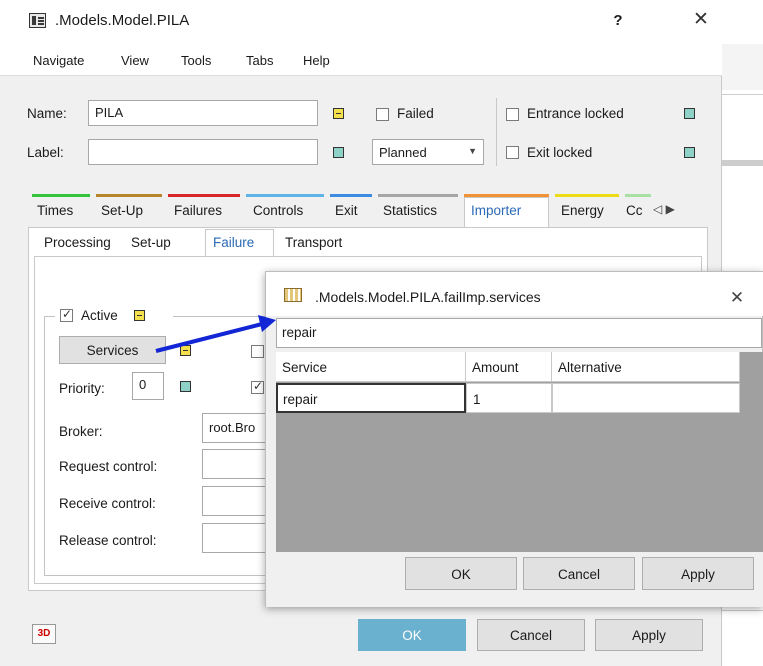 The width and height of the screenshot is (763, 666). Describe the element at coordinates (107, 503) in the screenshot. I see `receive-control-label: Receive control:` at that location.